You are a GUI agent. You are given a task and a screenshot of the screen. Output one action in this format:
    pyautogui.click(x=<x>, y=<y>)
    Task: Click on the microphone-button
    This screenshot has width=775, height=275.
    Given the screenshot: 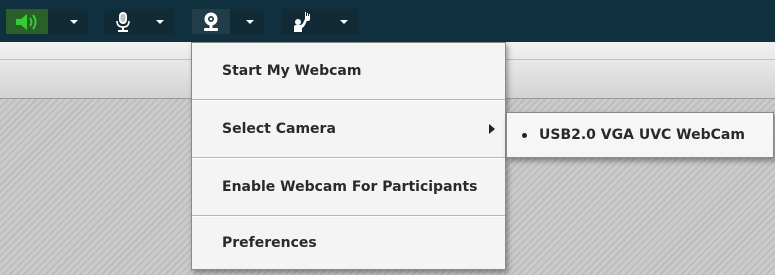 What is the action you would take?
    pyautogui.click(x=123, y=21)
    